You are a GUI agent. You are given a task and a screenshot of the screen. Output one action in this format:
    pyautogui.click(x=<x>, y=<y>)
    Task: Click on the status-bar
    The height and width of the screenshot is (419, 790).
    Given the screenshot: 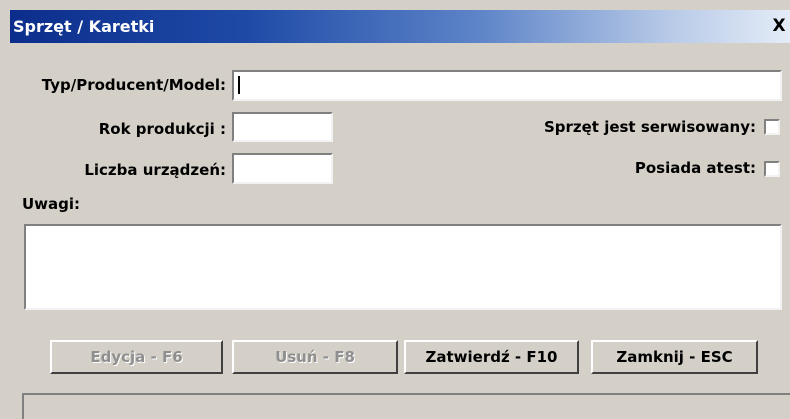 What is the action you would take?
    pyautogui.click(x=406, y=406)
    